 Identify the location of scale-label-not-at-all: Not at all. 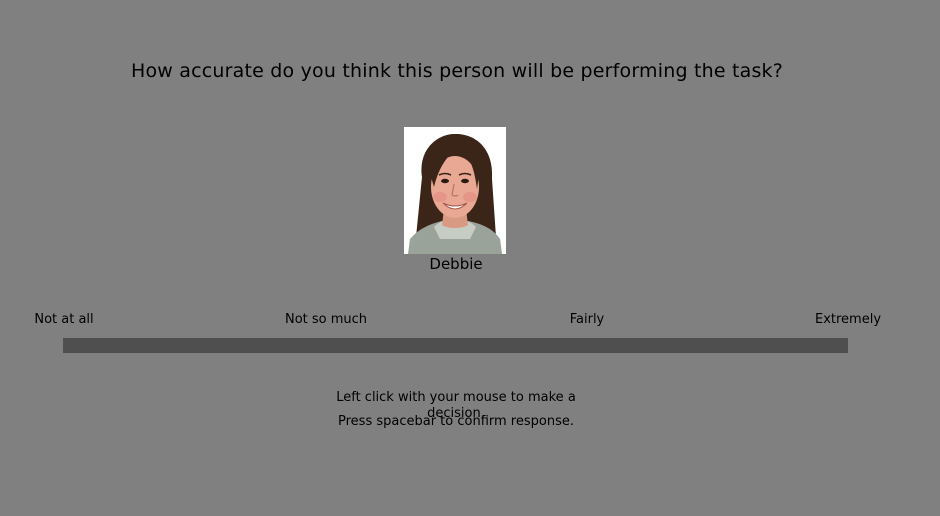
(64, 319).